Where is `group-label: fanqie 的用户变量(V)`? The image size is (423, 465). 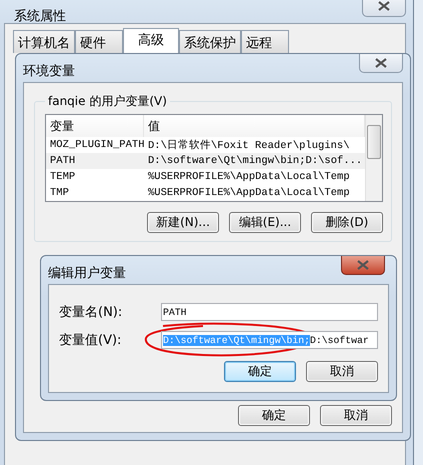 group-label: fanqie 的用户变量(V) is located at coordinates (107, 101).